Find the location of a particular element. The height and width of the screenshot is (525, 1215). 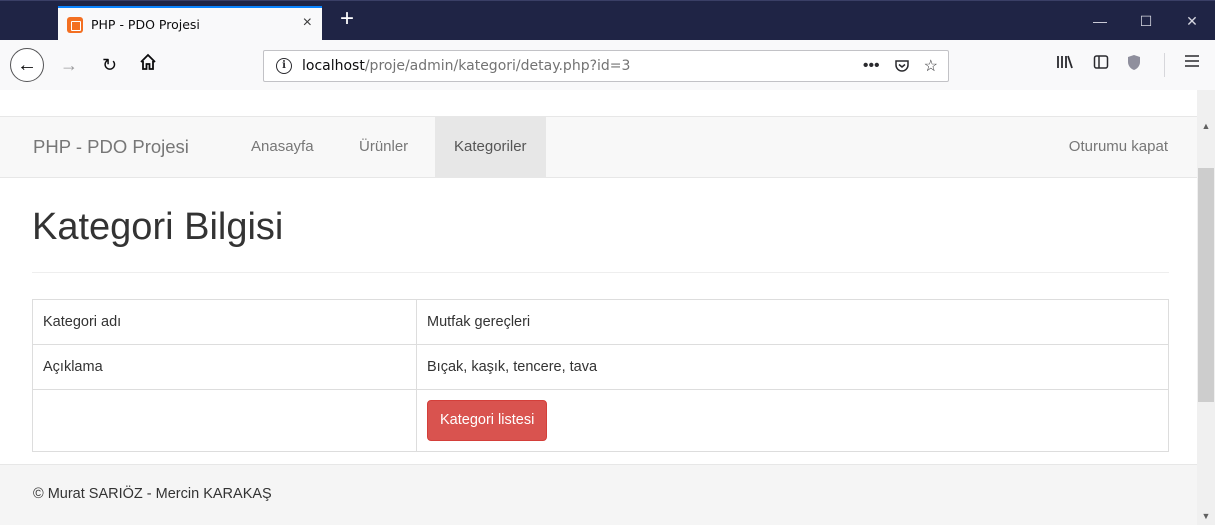

browser-titlebar: PHP - PDO Projesi × + — ☐ ✕ is located at coordinates (607, 20).